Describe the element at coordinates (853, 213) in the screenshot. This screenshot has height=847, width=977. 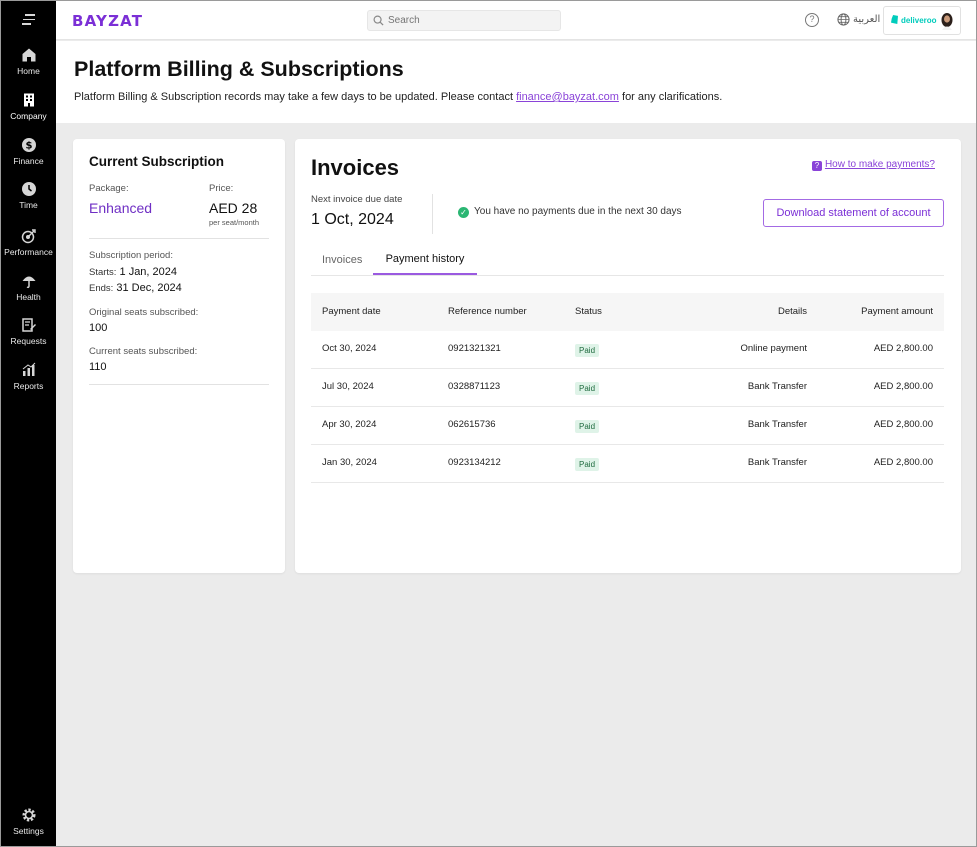
I see `download-statement-button: Download statement of account` at that location.